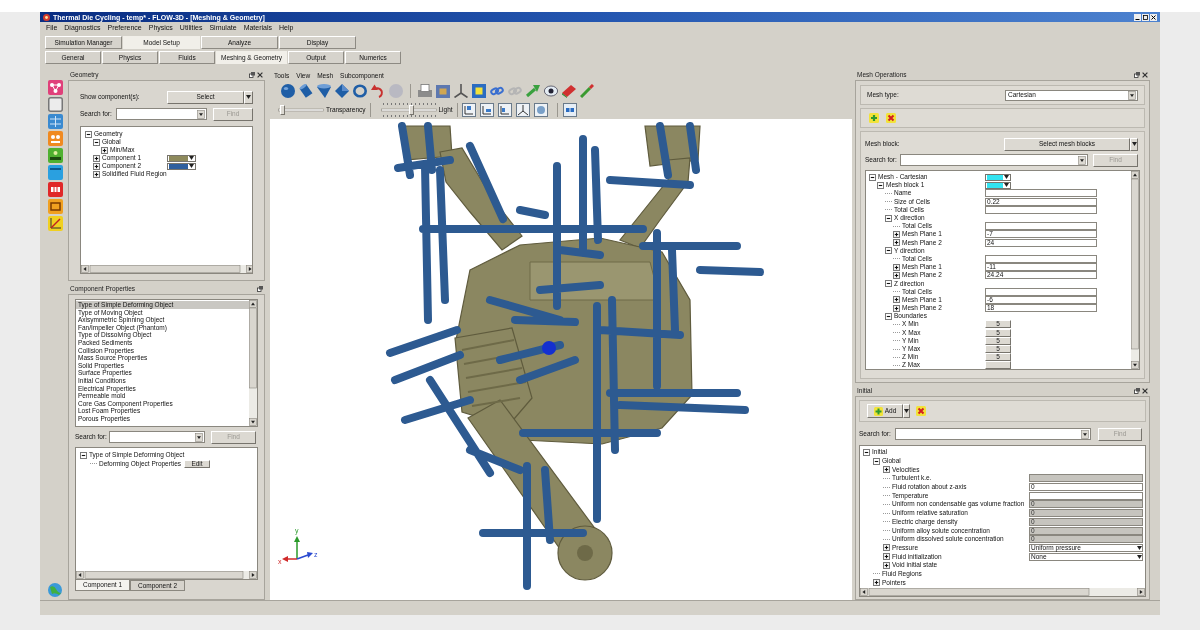  I want to click on face-tile-icon, so click(55, 138).